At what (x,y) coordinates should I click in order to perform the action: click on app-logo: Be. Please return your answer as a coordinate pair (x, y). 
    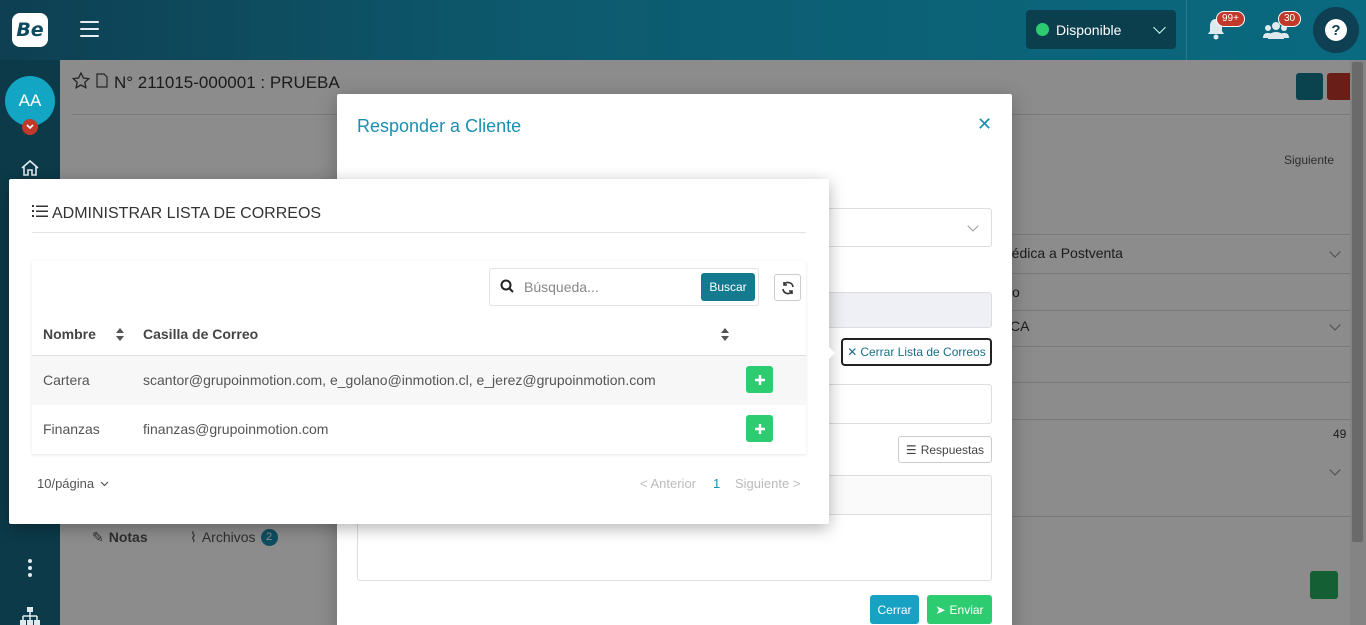
    Looking at the image, I should click on (30, 30).